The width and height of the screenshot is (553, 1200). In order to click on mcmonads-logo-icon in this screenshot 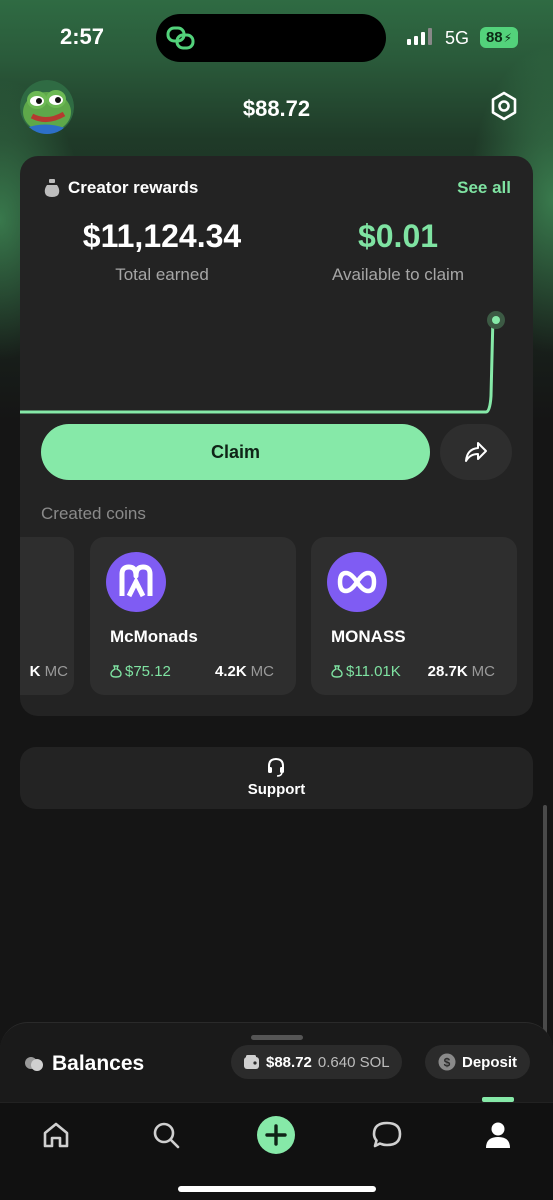, I will do `click(136, 582)`.